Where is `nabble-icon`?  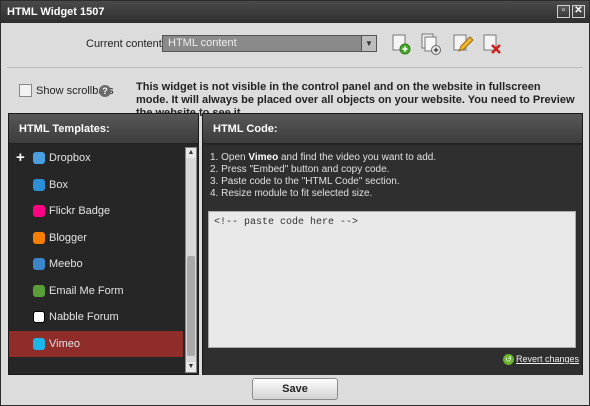
nabble-icon is located at coordinates (39, 317).